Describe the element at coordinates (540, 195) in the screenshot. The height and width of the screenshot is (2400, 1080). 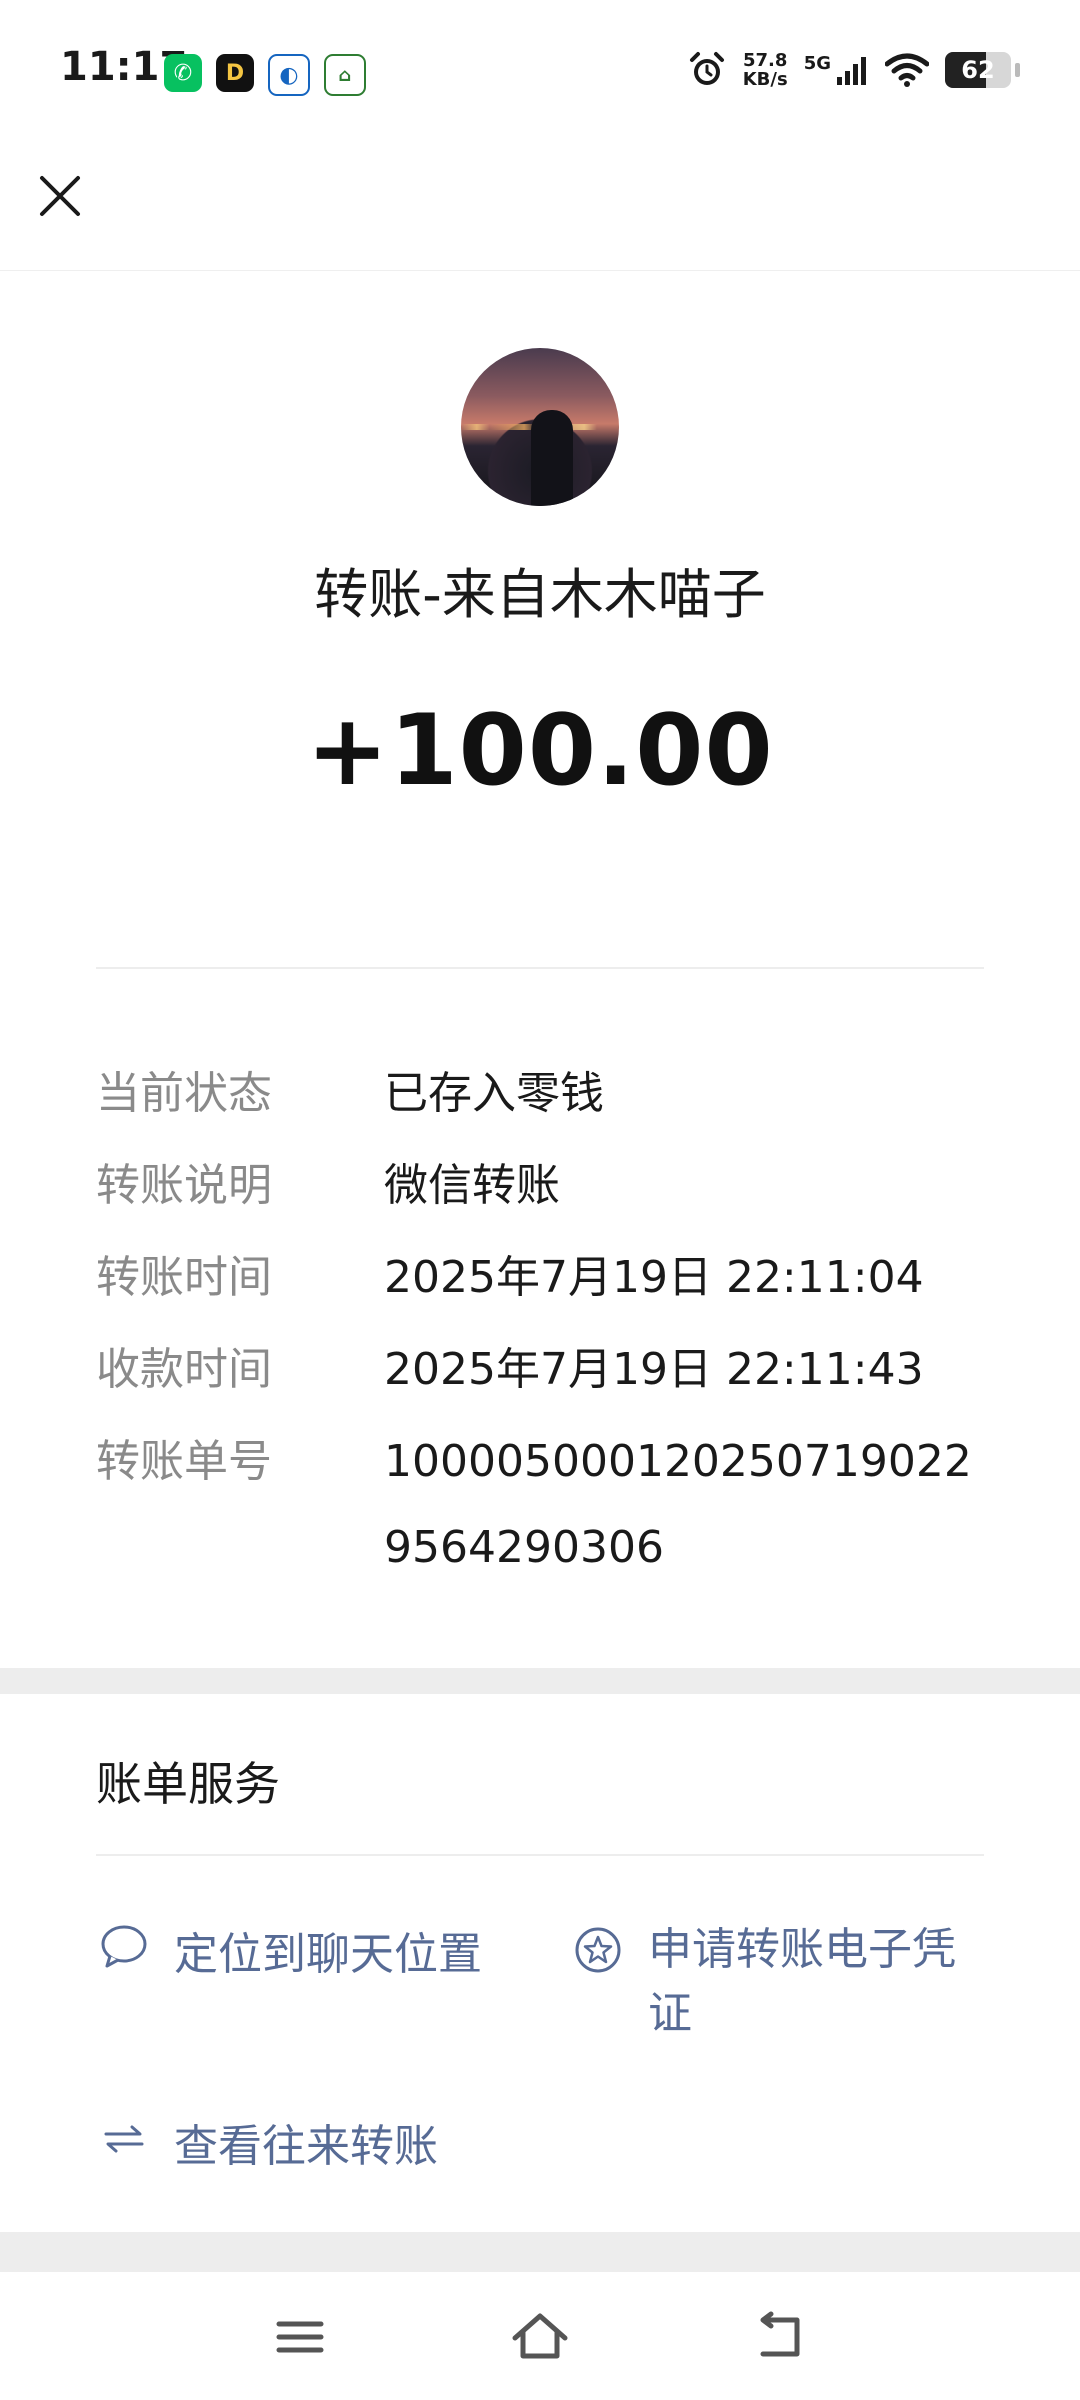
I see `top-bar` at that location.